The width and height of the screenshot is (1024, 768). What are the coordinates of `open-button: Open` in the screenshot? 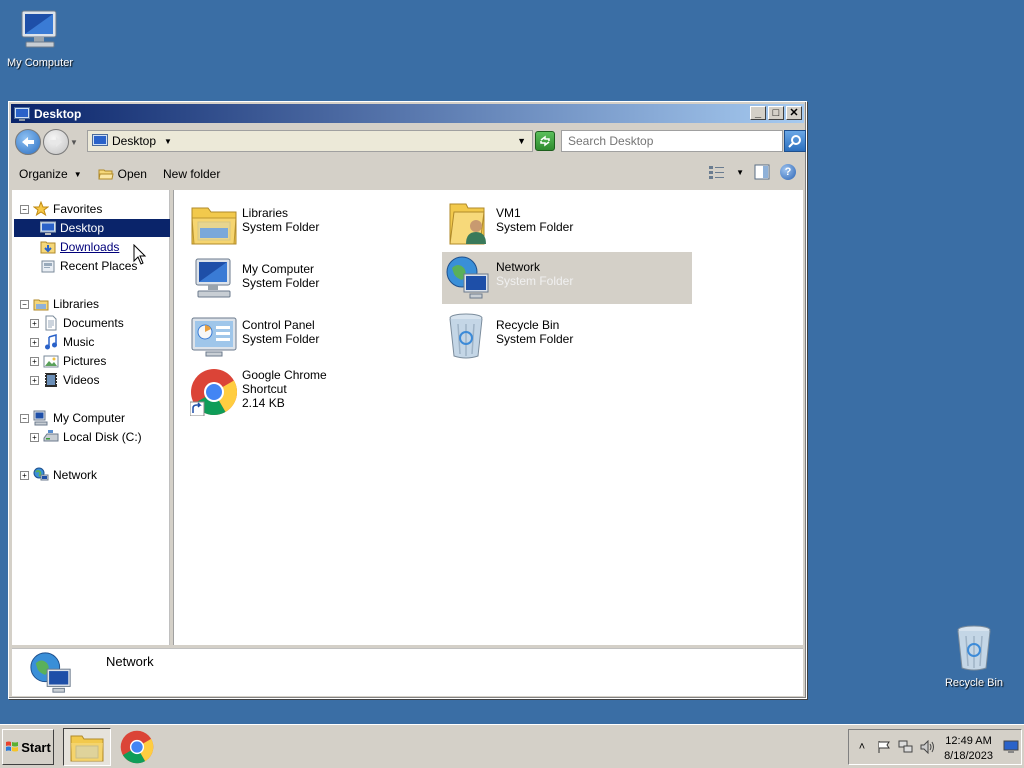 It's located at (122, 174).